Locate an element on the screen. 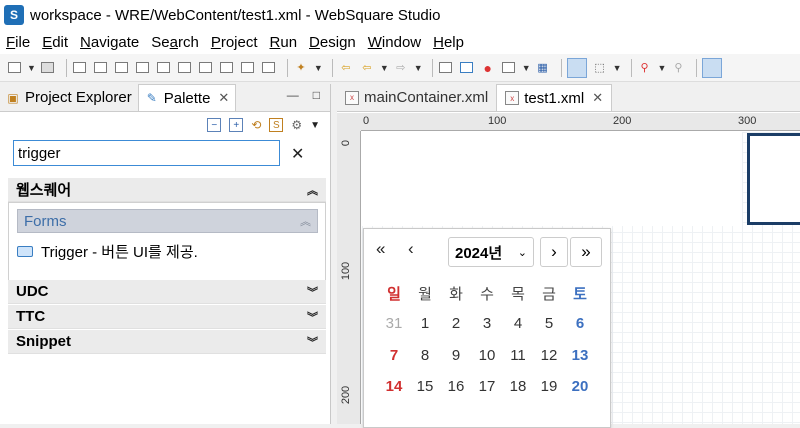  open-window-icon is located at coordinates (446, 68).